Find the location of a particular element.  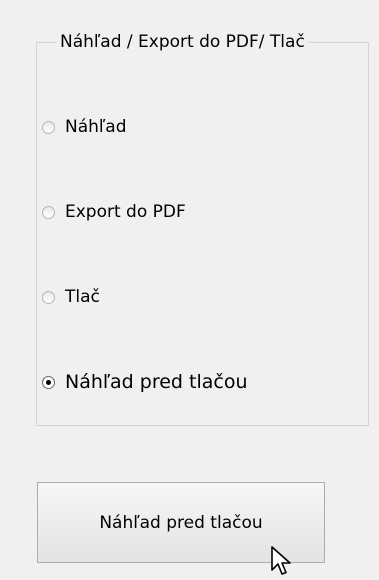

radio-option-tlac: Tlač is located at coordinates (71, 297).